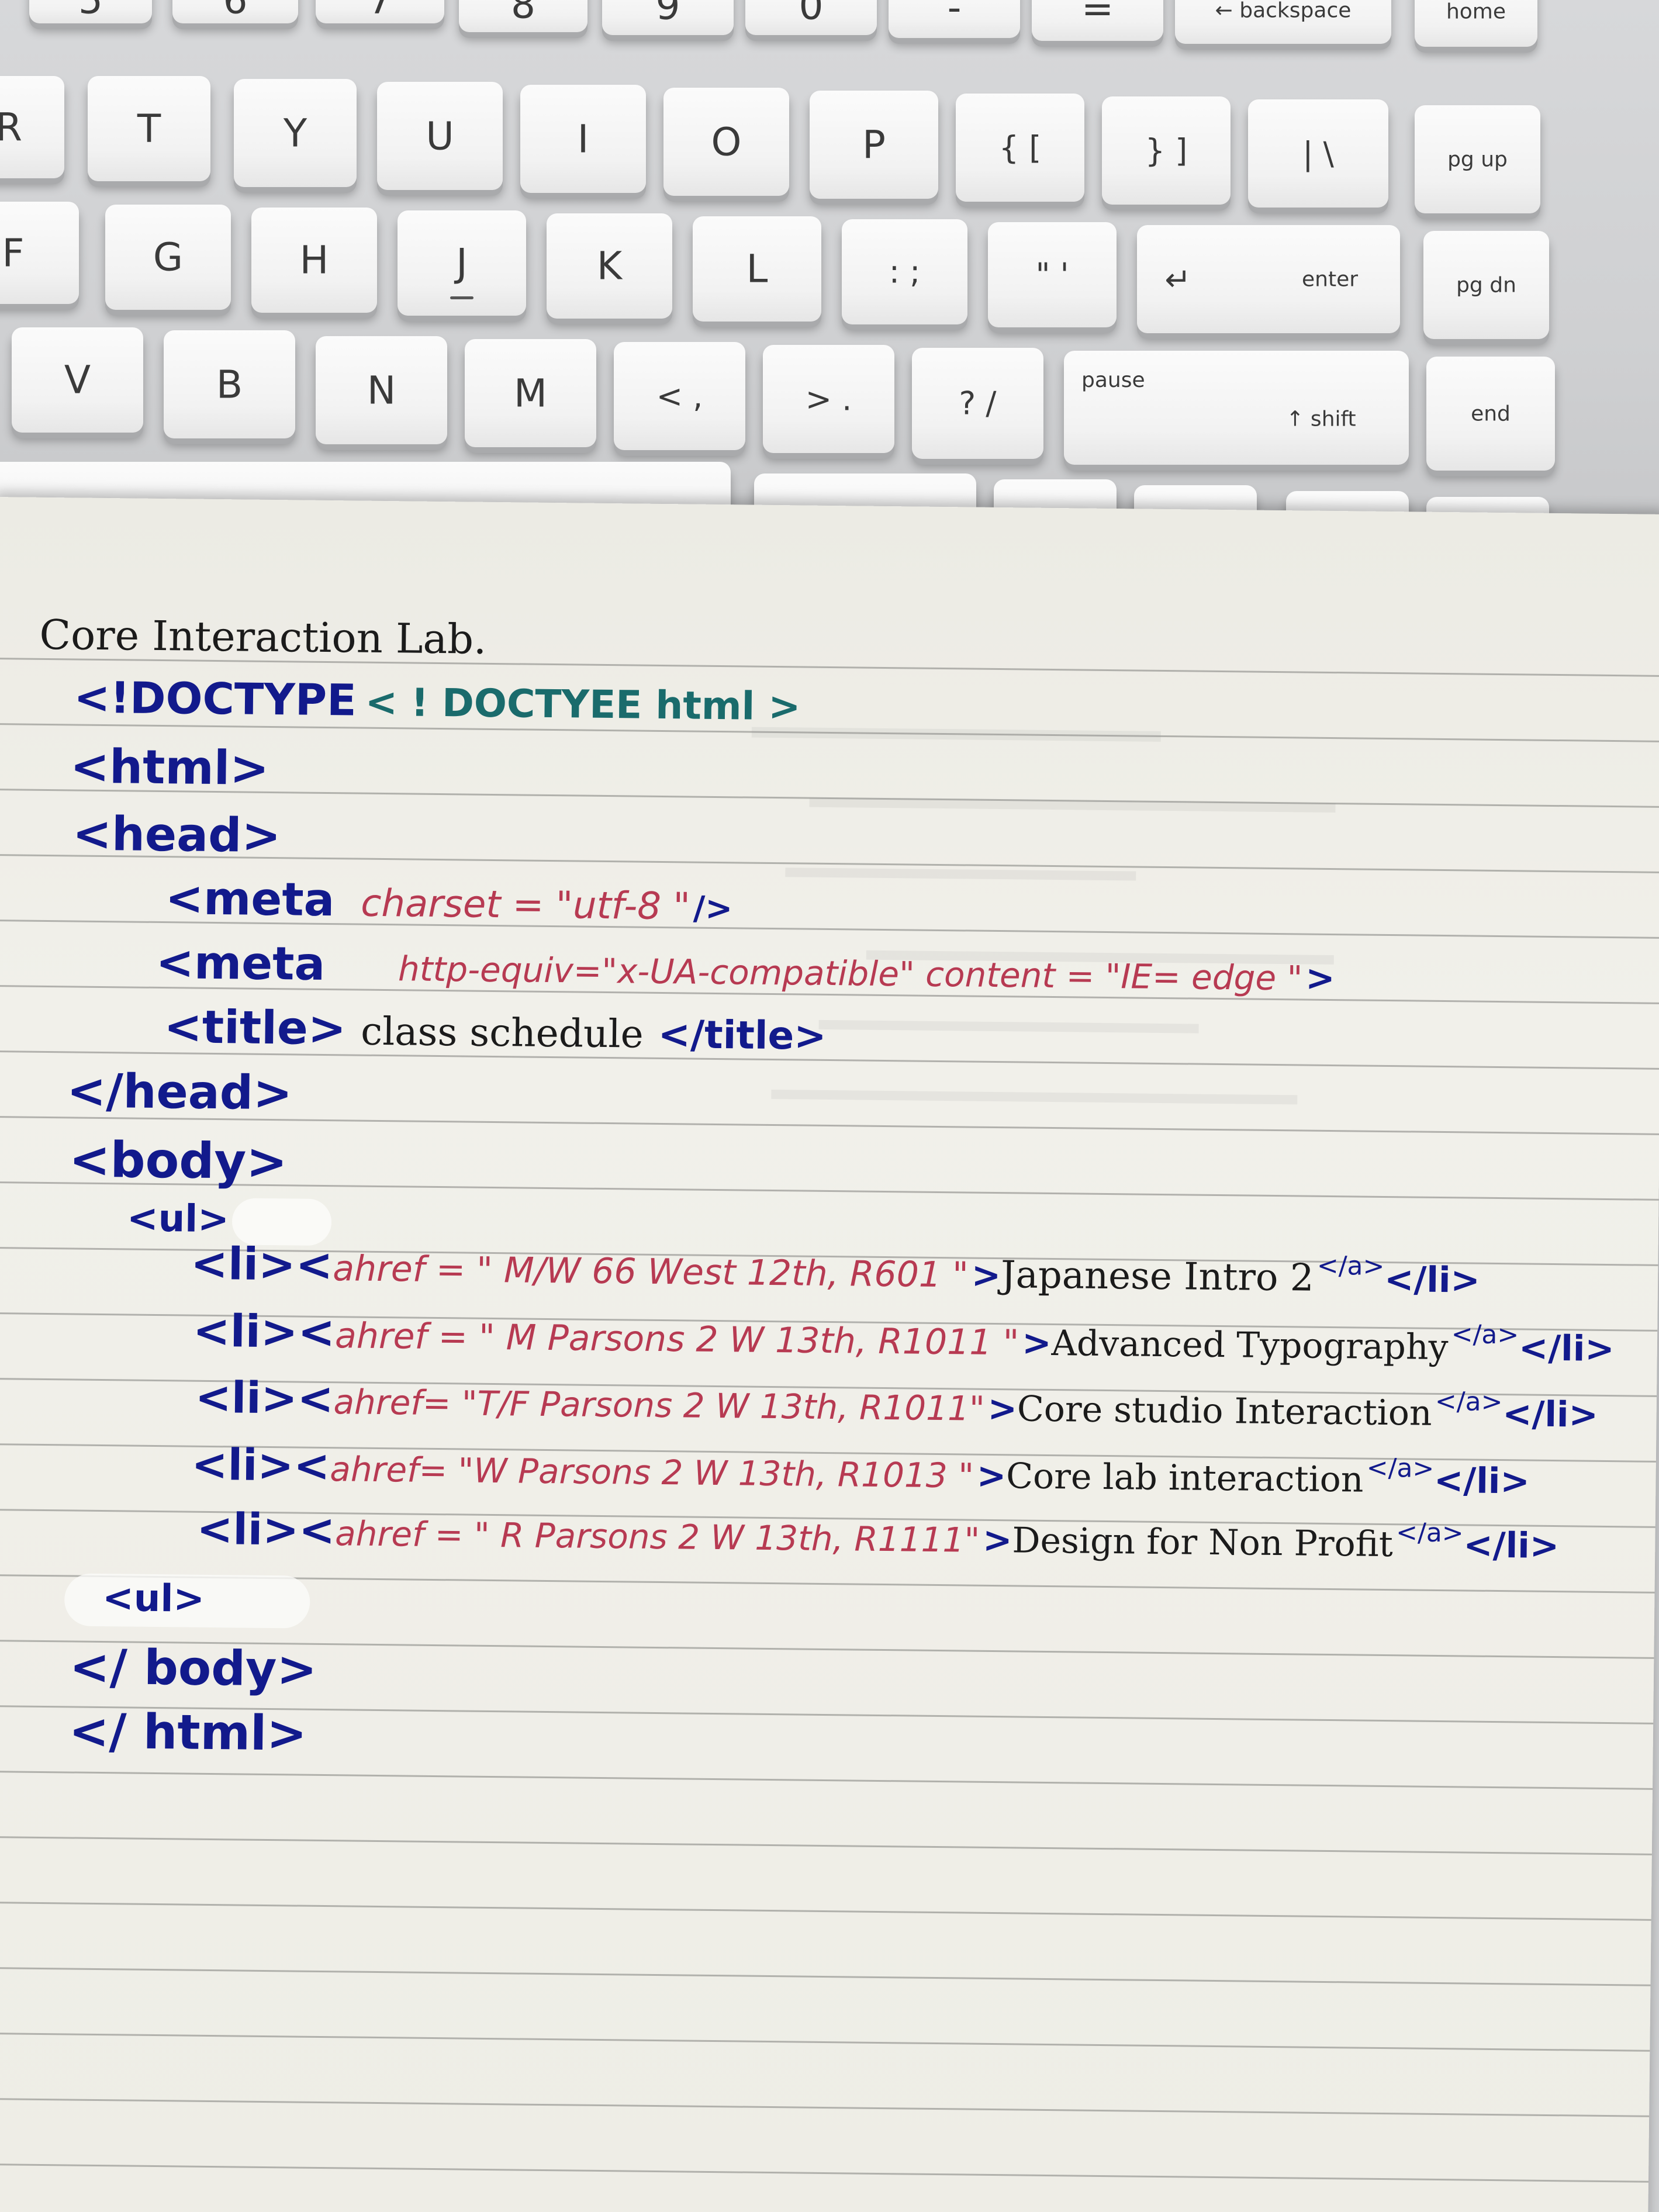  I want to click on key-r: R, so click(32, 127).